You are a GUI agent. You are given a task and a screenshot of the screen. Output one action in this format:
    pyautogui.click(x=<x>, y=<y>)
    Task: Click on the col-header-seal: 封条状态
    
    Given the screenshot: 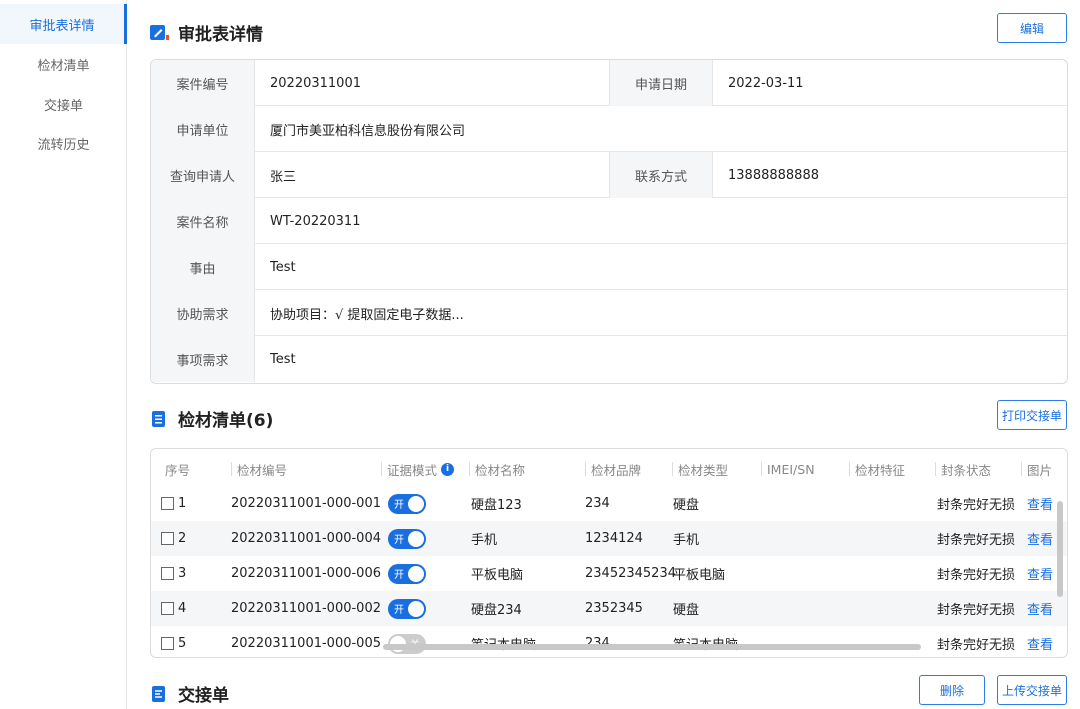 What is the action you would take?
    pyautogui.click(x=963, y=469)
    